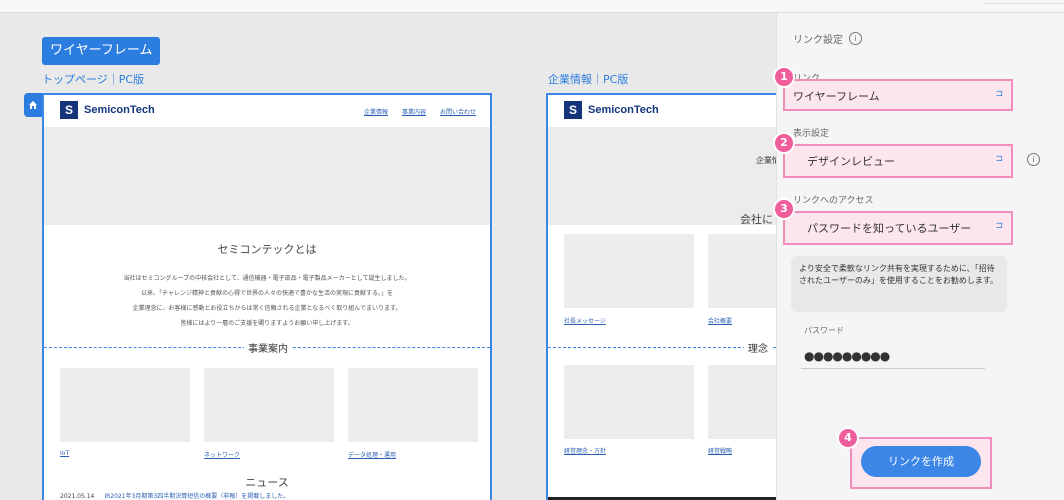  What do you see at coordinates (818, 40) in the screenshot?
I see `panel-title: リンク設定` at bounding box center [818, 40].